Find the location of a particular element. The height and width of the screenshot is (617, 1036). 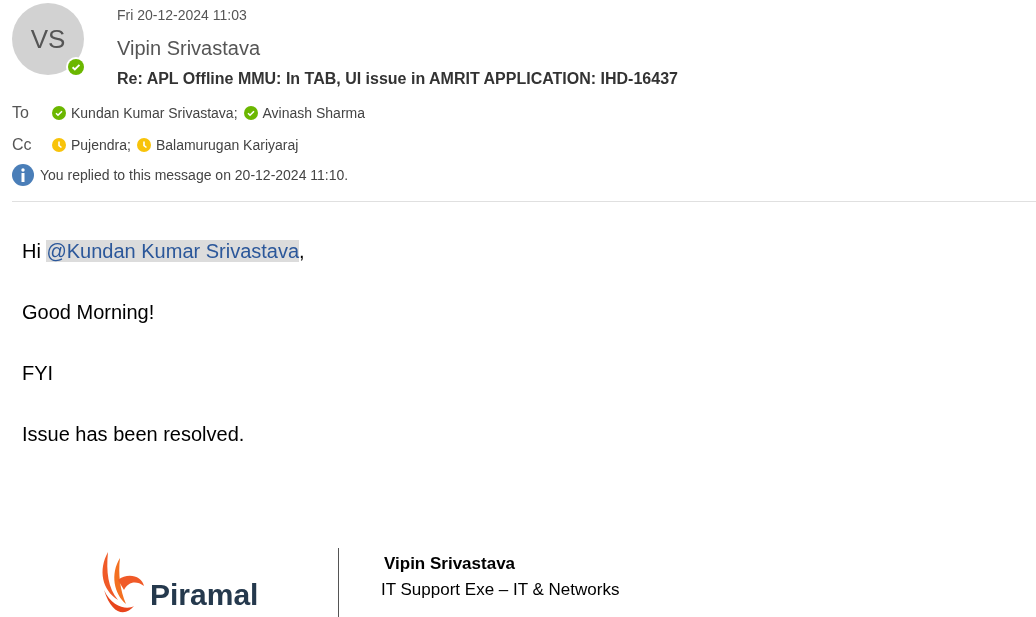

avatar: VS is located at coordinates (48, 39).